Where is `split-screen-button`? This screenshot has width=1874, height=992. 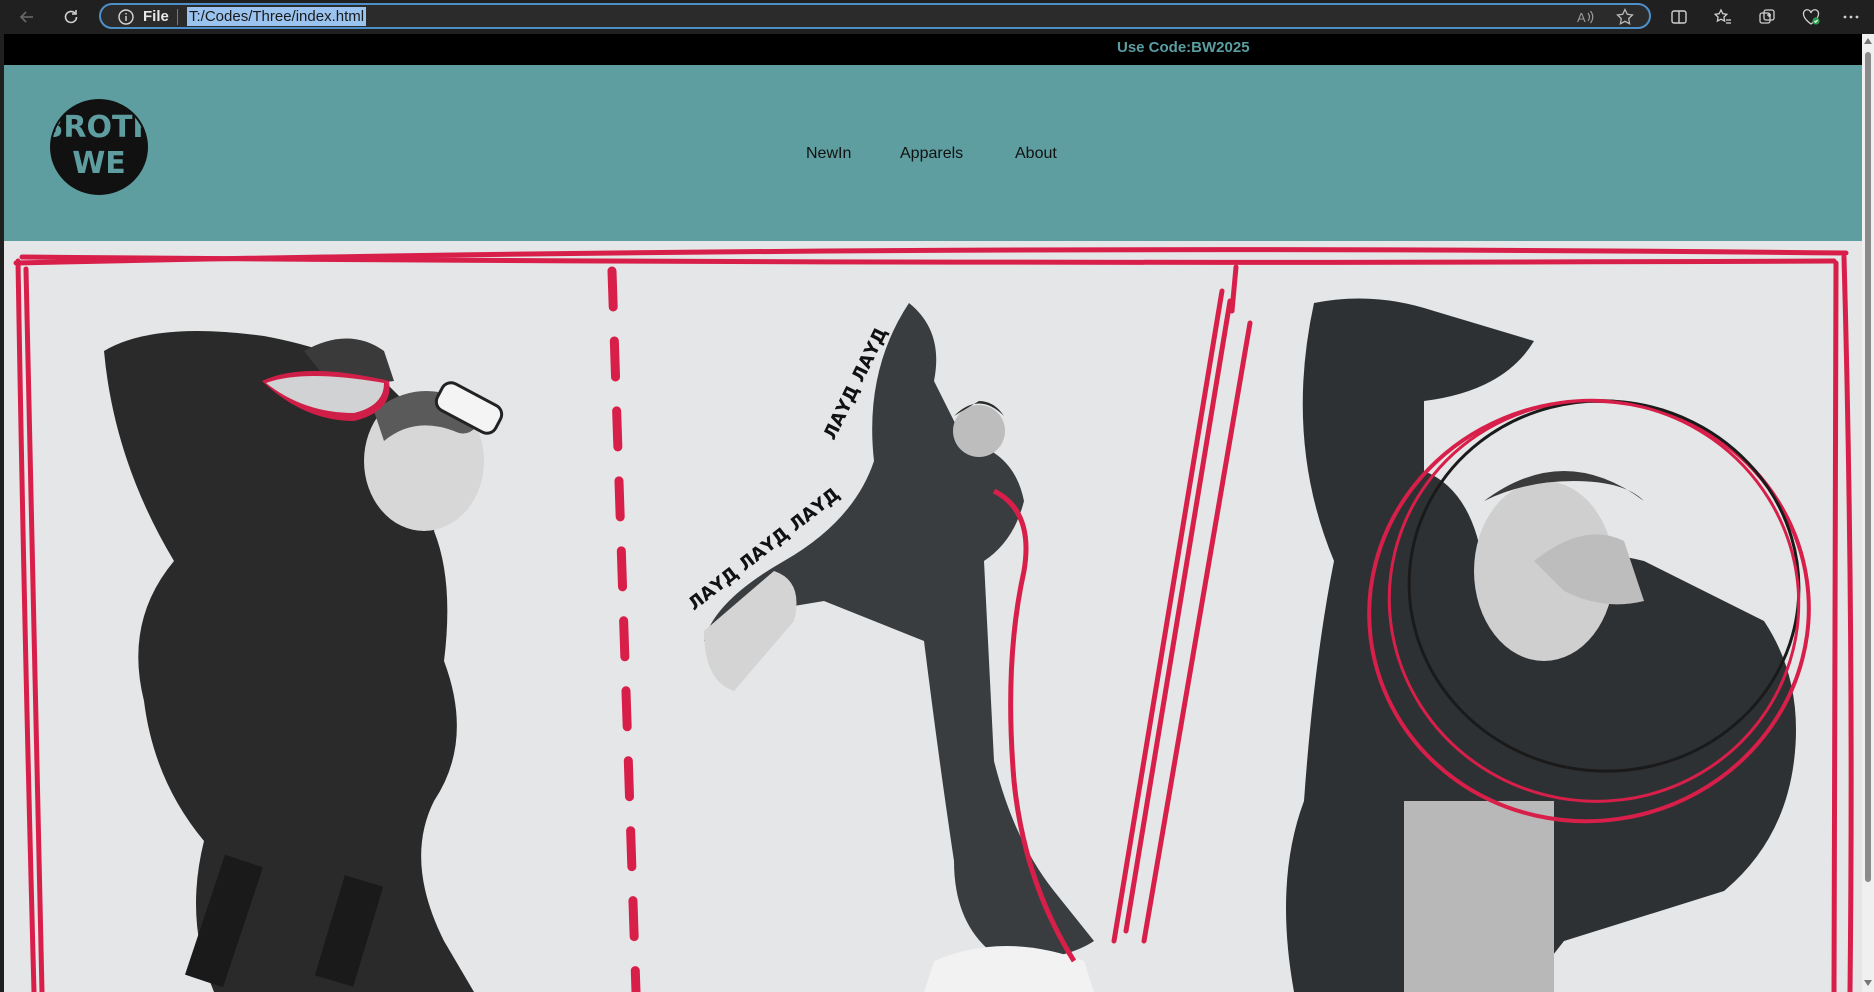
split-screen-button is located at coordinates (1679, 17).